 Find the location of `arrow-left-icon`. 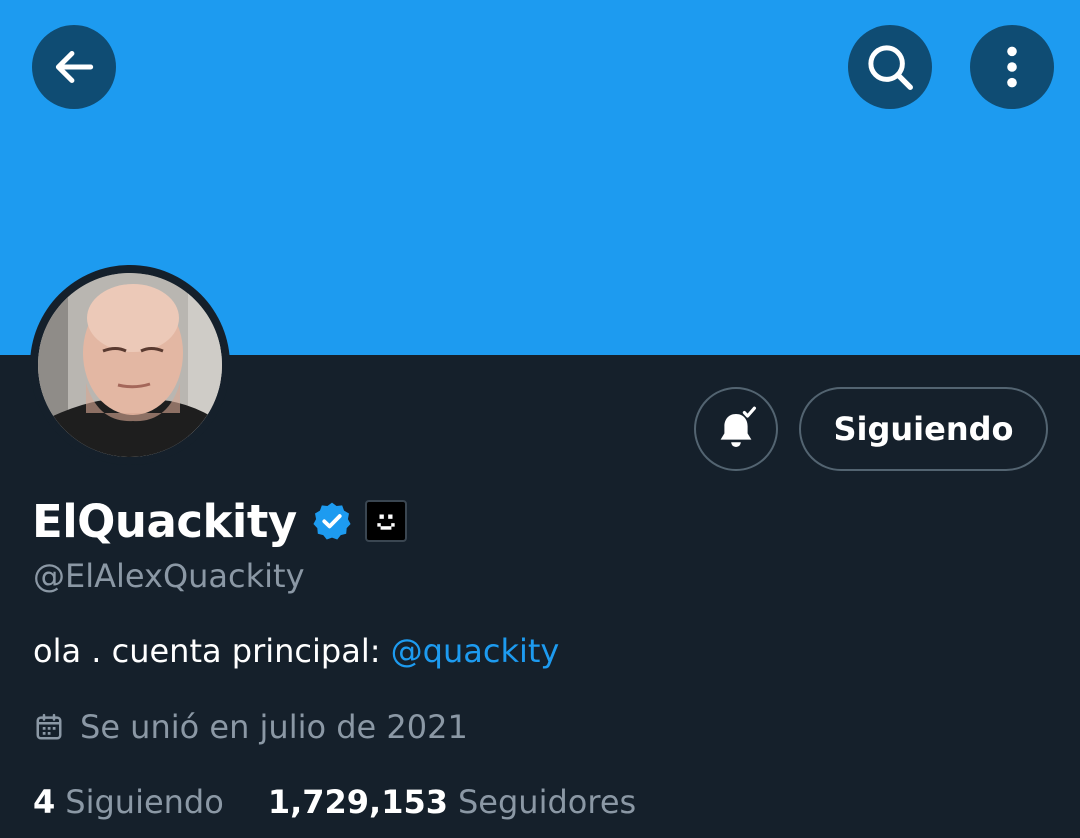

arrow-left-icon is located at coordinates (74, 67).